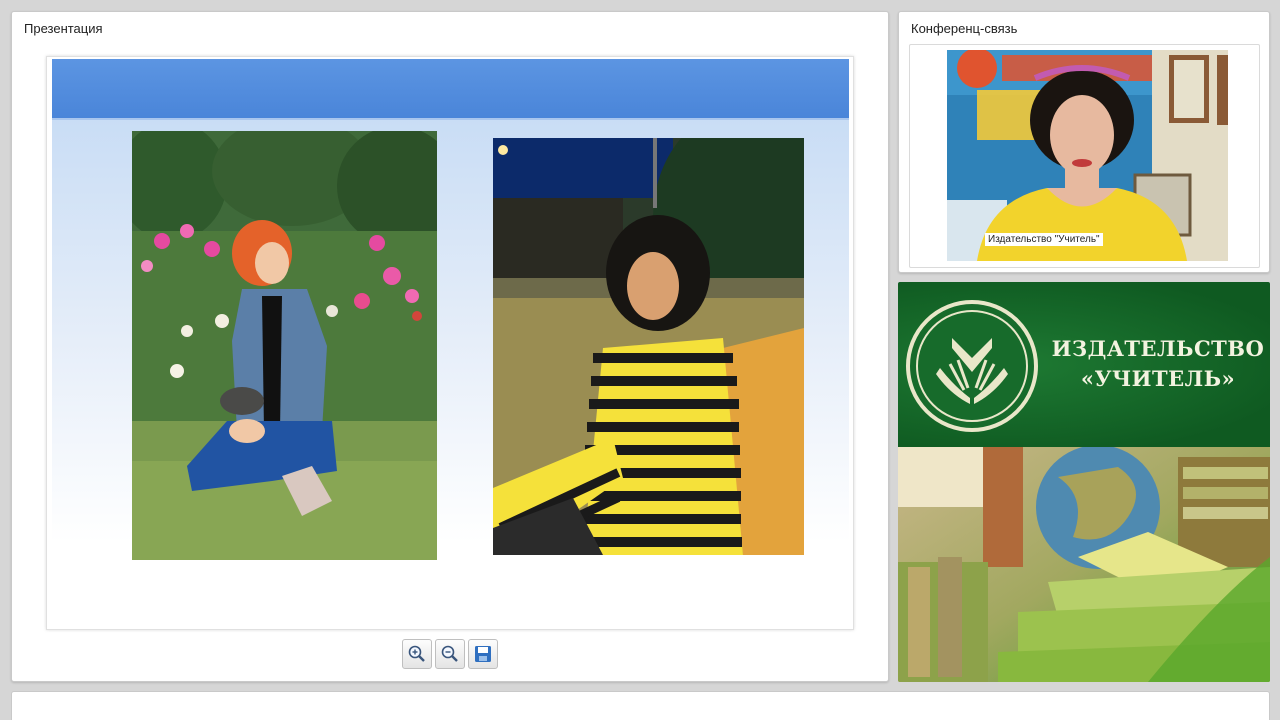 This screenshot has width=1280, height=720. I want to click on zoom-out-icon, so click(449, 653).